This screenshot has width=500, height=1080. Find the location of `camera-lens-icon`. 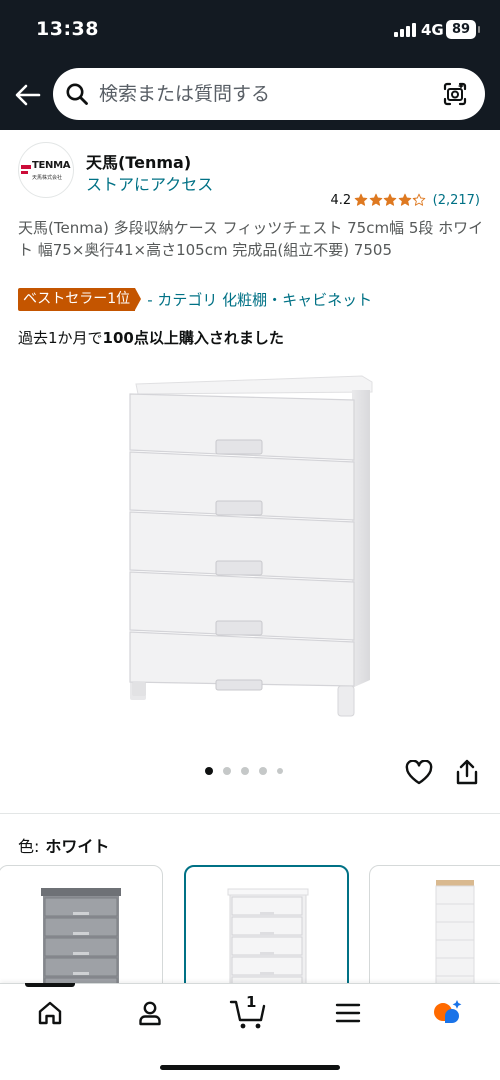

camera-lens-icon is located at coordinates (455, 94).